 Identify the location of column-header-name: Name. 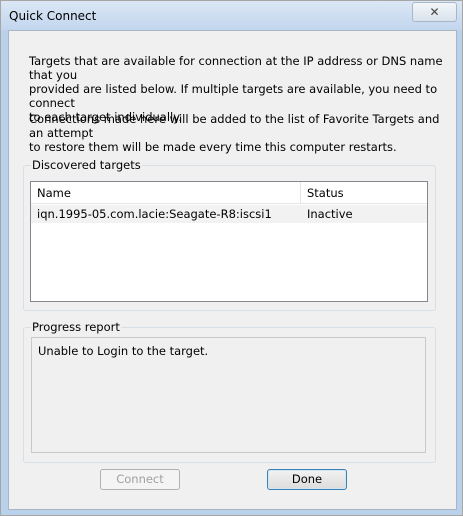
(166, 193).